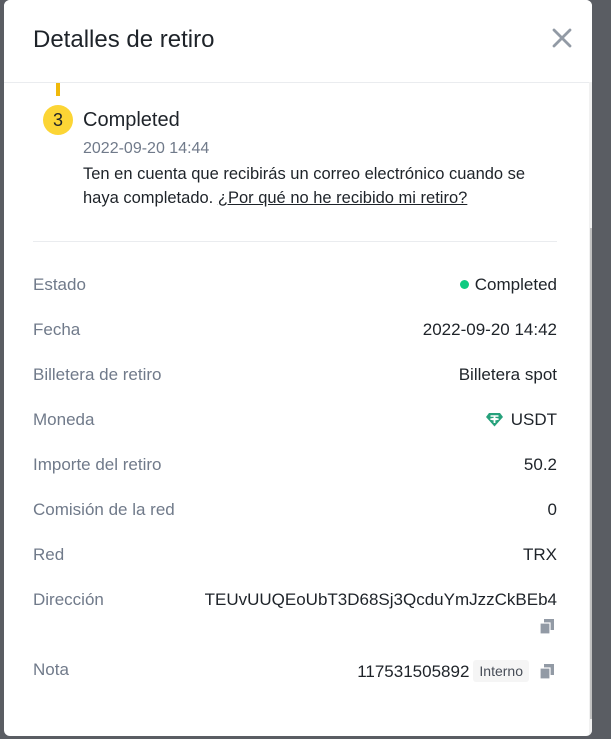 This screenshot has height=739, width=611. I want to click on status-dot-icon, so click(464, 284).